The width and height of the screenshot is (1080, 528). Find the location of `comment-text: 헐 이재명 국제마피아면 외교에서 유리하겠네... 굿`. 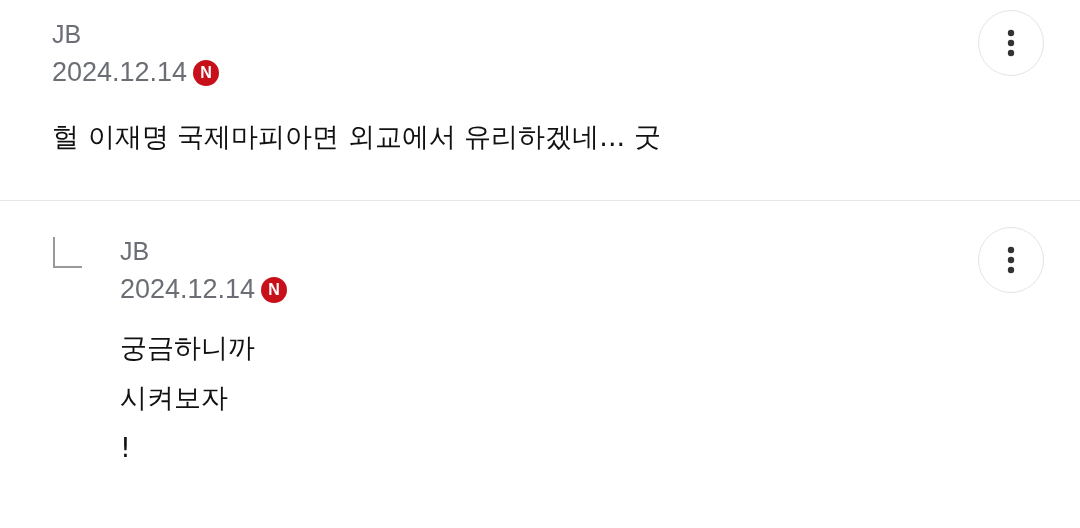

comment-text: 헐 이재명 국제마피아면 외교에서 유리하겠네... 굿 is located at coordinates (356, 136).